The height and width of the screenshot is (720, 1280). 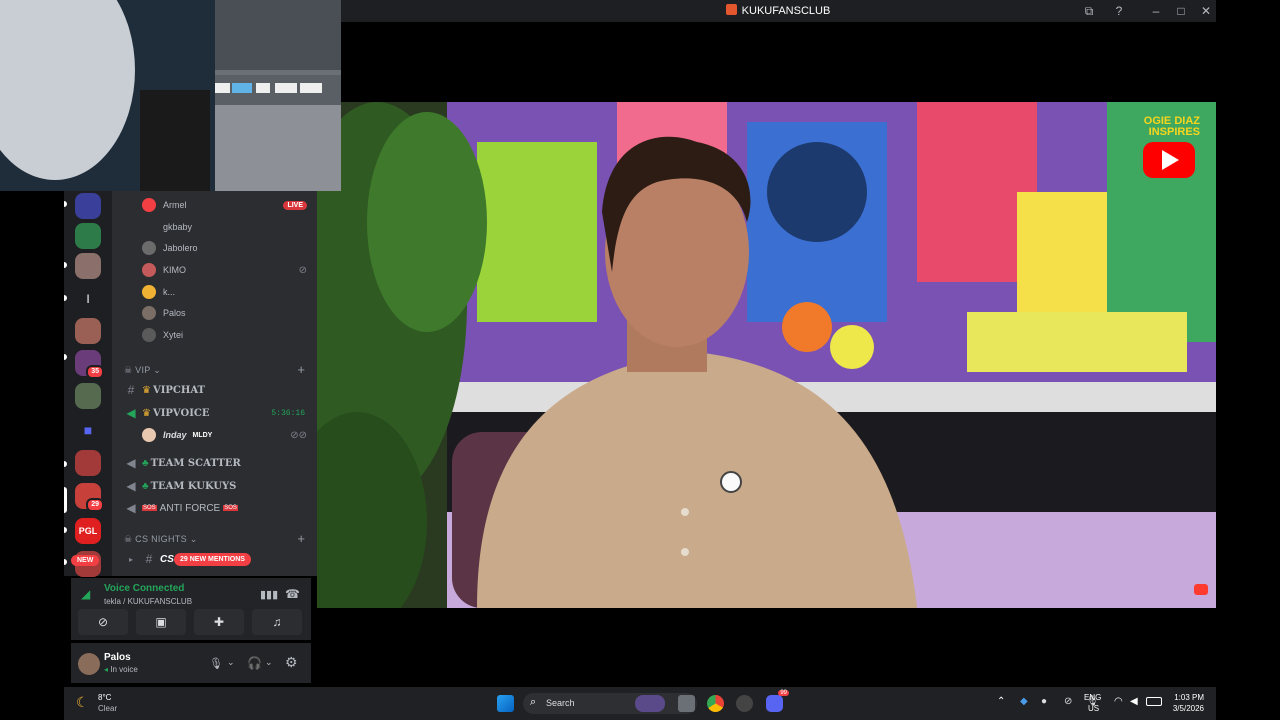 What do you see at coordinates (1206, 11) in the screenshot?
I see `close-button: ✕` at bounding box center [1206, 11].